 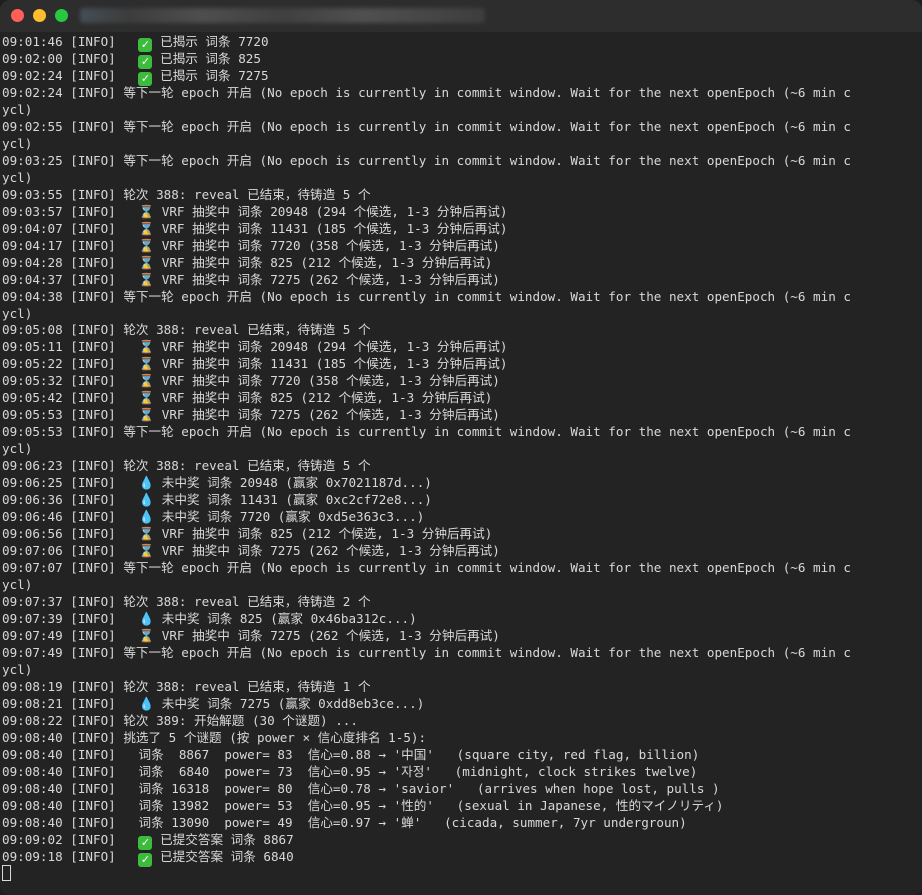 What do you see at coordinates (289, 703) in the screenshot?
I see `log-text: 未中奖 词条 7275 (赢家 0xdd8eb3ce...)` at bounding box center [289, 703].